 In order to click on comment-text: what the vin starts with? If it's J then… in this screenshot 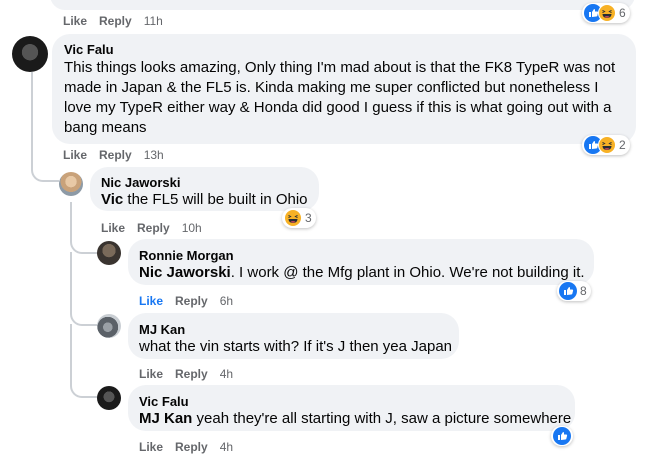, I will do `click(296, 346)`.